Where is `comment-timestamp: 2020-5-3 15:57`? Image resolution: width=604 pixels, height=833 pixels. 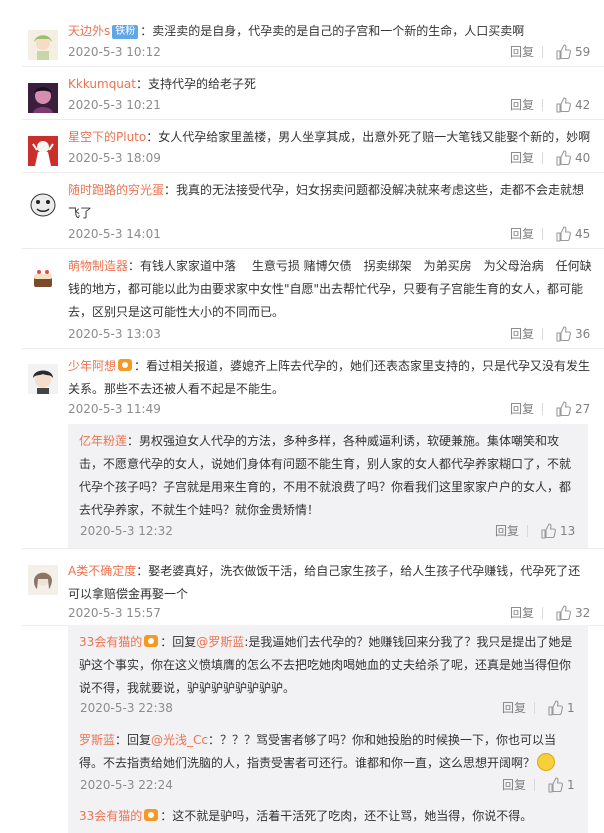 comment-timestamp: 2020-5-3 15:57 is located at coordinates (114, 613).